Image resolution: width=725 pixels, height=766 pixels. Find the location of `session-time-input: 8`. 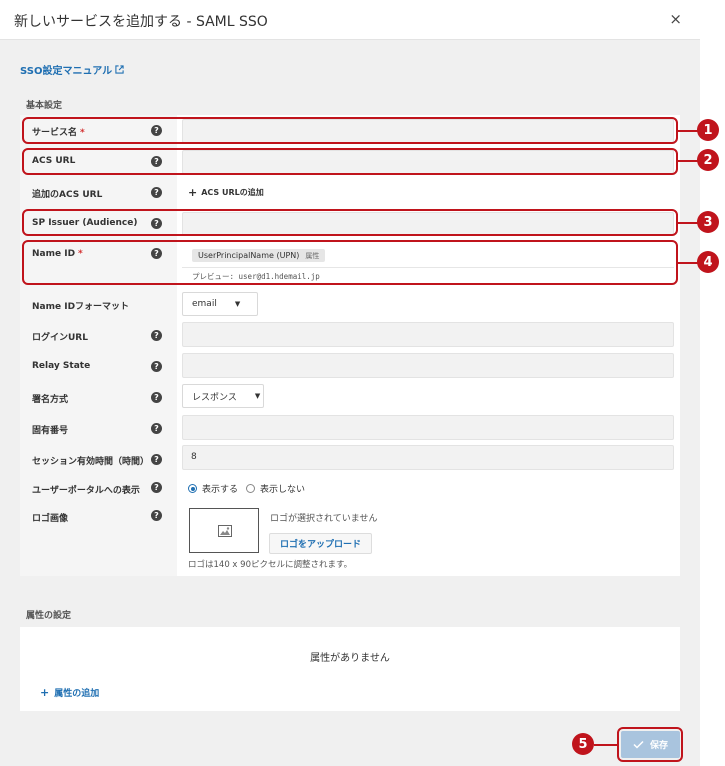

session-time-input: 8 is located at coordinates (428, 457).